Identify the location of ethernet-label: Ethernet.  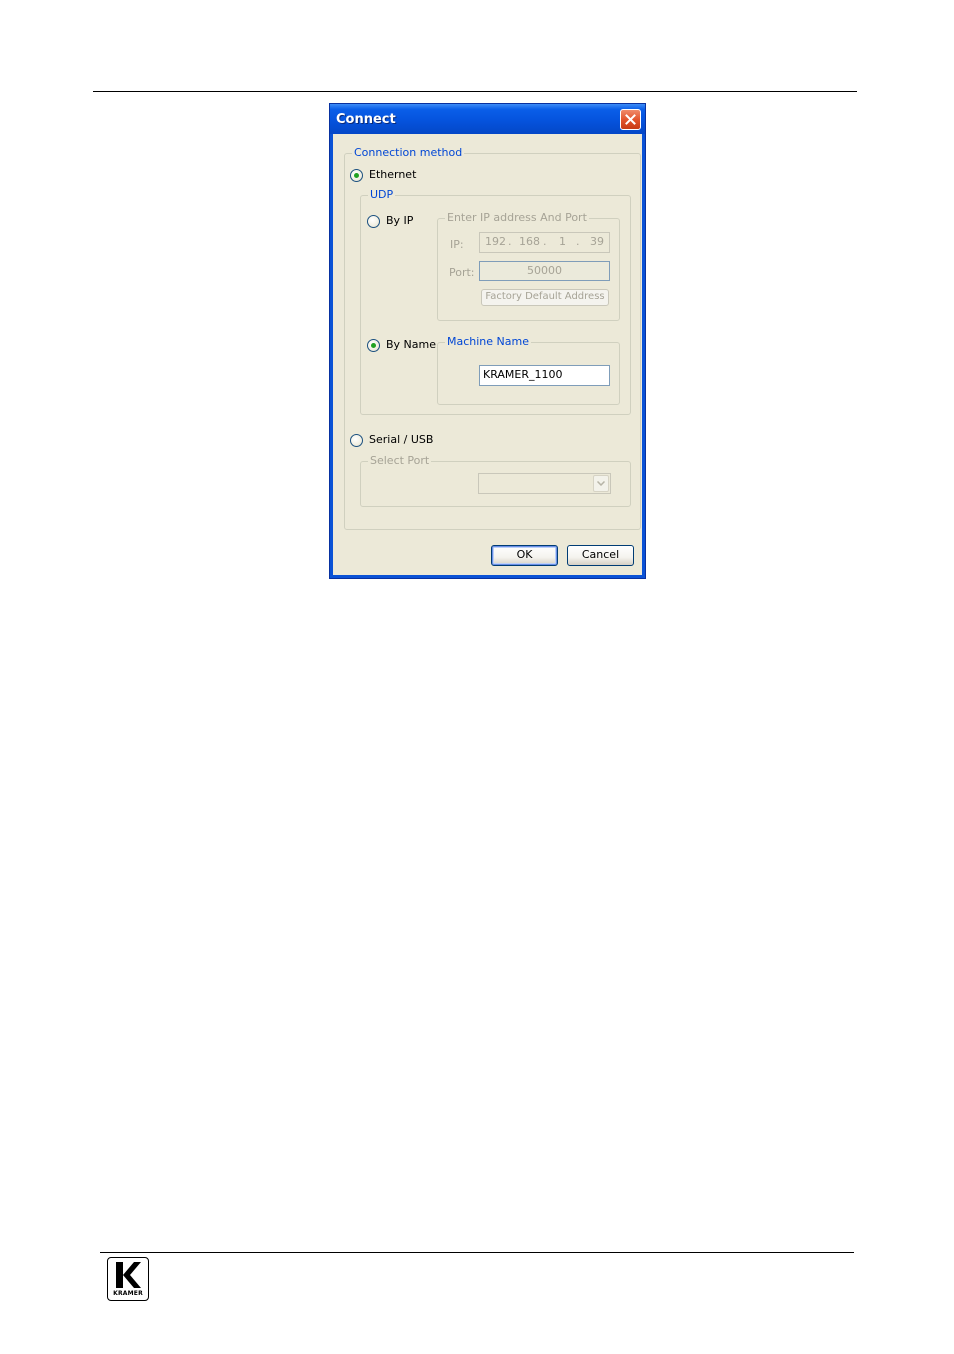
(392, 175).